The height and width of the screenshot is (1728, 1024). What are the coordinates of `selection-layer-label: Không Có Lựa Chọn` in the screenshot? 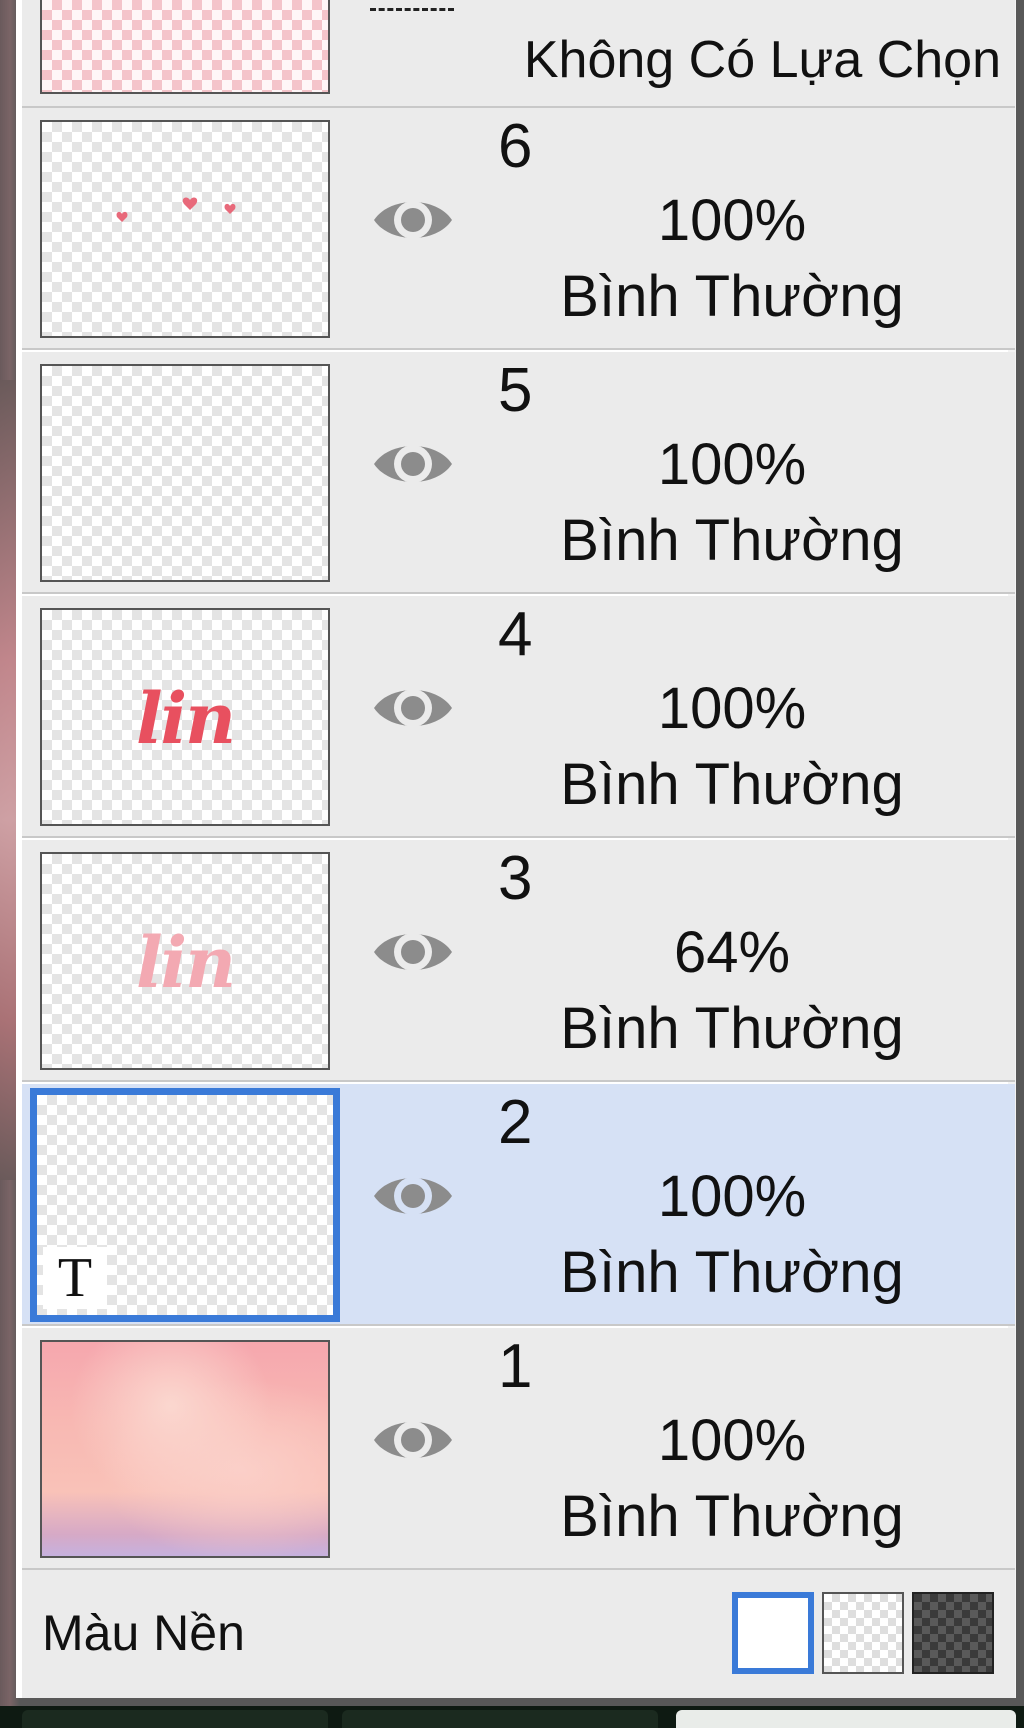 It's located at (762, 60).